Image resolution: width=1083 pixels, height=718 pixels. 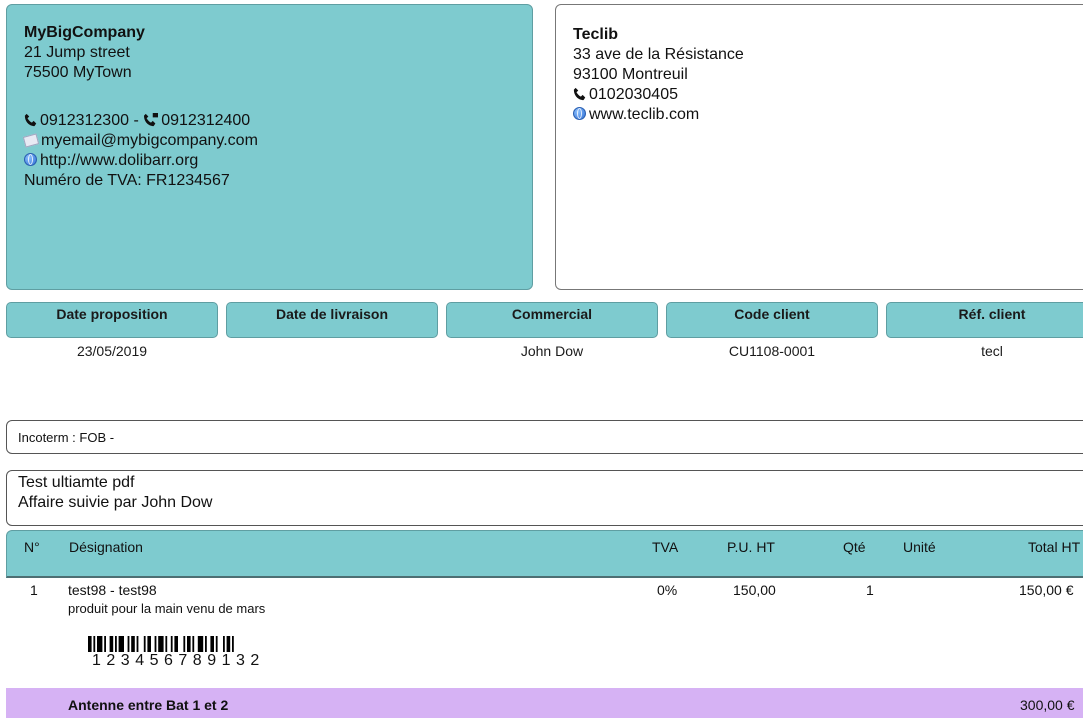 I want to click on recipient-address-line1: 33 ave de la Résistance, so click(x=658, y=54).